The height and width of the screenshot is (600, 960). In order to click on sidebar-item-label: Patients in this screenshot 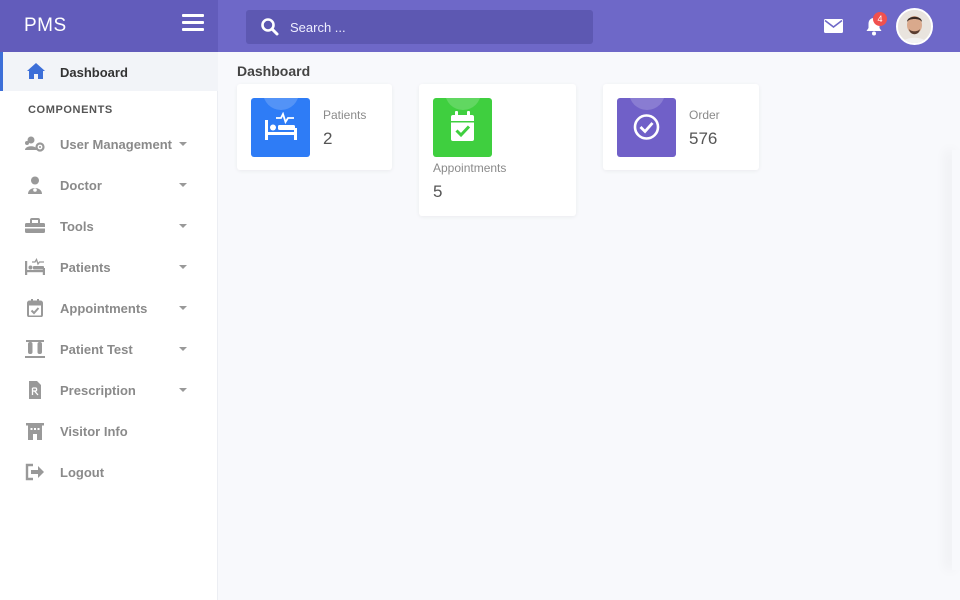, I will do `click(85, 267)`.